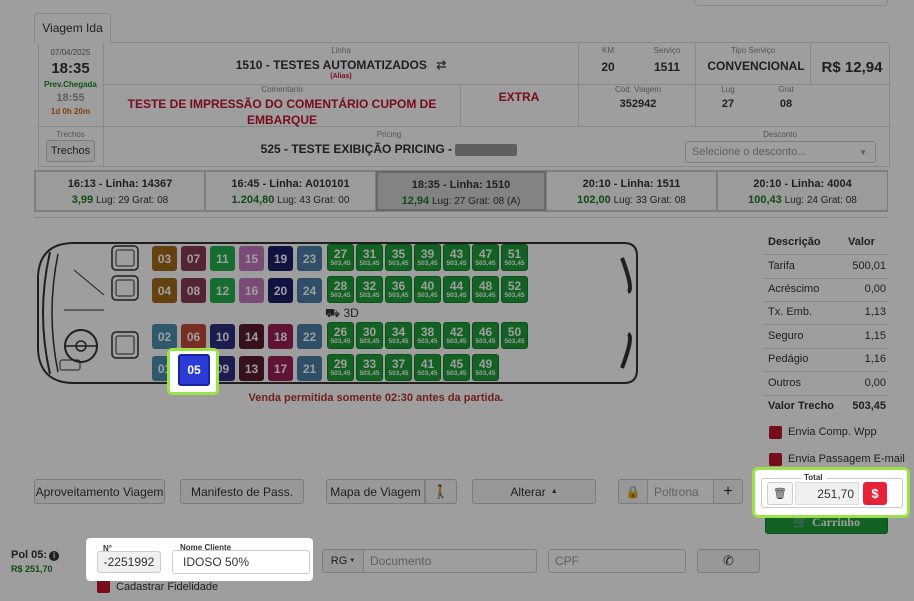  What do you see at coordinates (852, 67) in the screenshot?
I see `trip-price: R$ 12,94` at bounding box center [852, 67].